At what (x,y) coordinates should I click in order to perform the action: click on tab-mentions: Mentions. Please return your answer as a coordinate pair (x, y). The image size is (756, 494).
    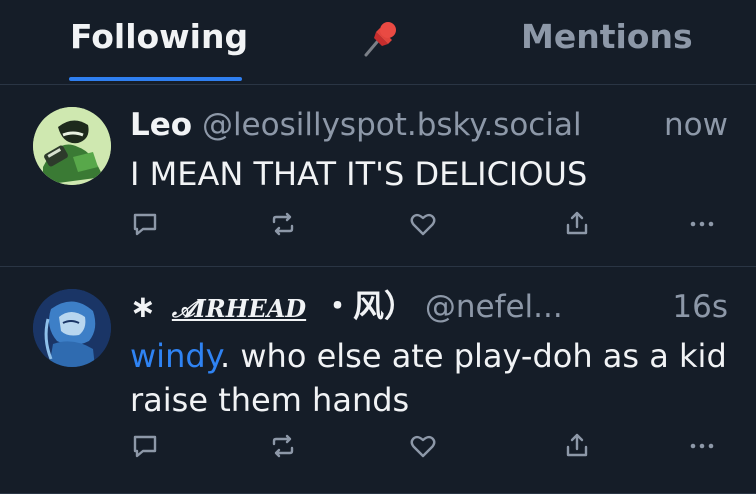
    Looking at the image, I should click on (607, 37).